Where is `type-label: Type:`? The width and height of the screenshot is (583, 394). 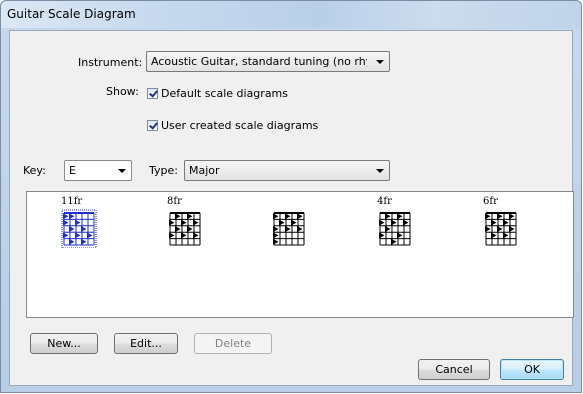
type-label: Type: is located at coordinates (163, 170).